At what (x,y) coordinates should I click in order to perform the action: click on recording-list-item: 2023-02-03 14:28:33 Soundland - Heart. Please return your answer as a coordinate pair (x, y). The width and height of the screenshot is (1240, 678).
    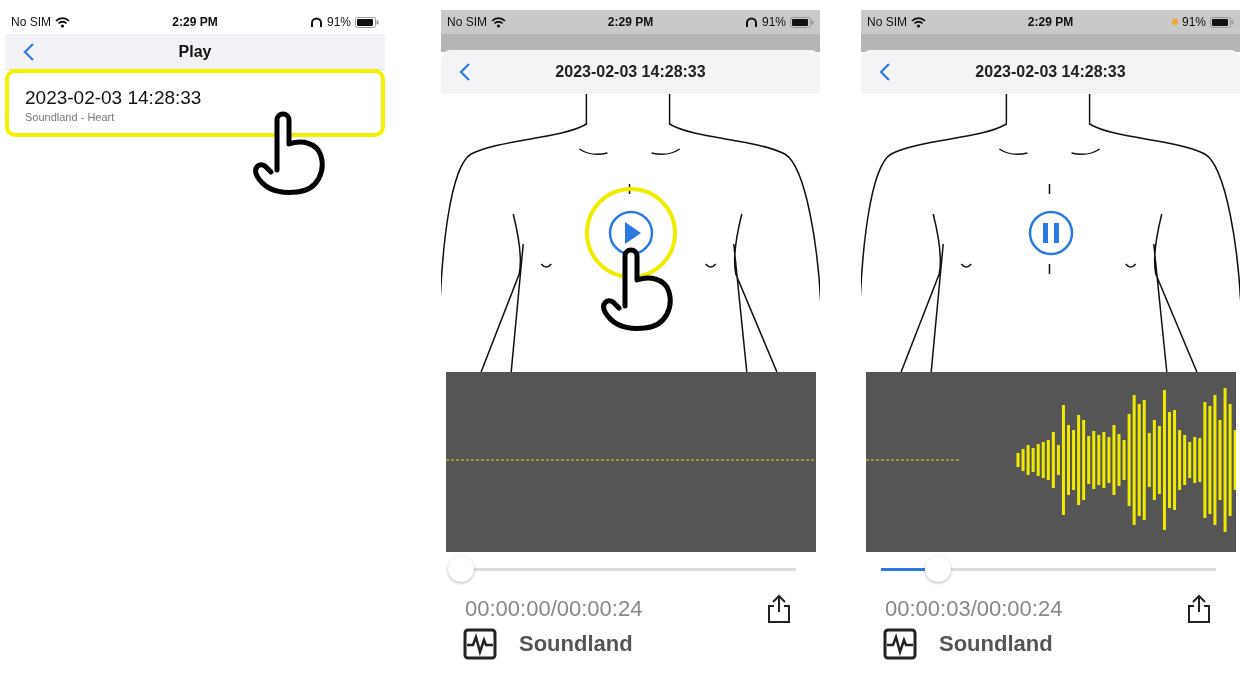
    Looking at the image, I should click on (195, 103).